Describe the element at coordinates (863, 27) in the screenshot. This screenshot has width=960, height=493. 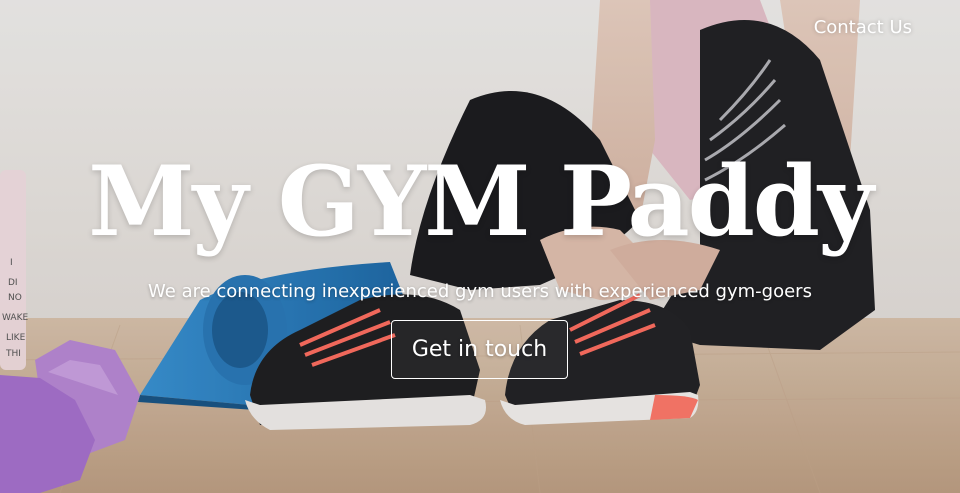
I see `contact-us-link: Contact Us` at that location.